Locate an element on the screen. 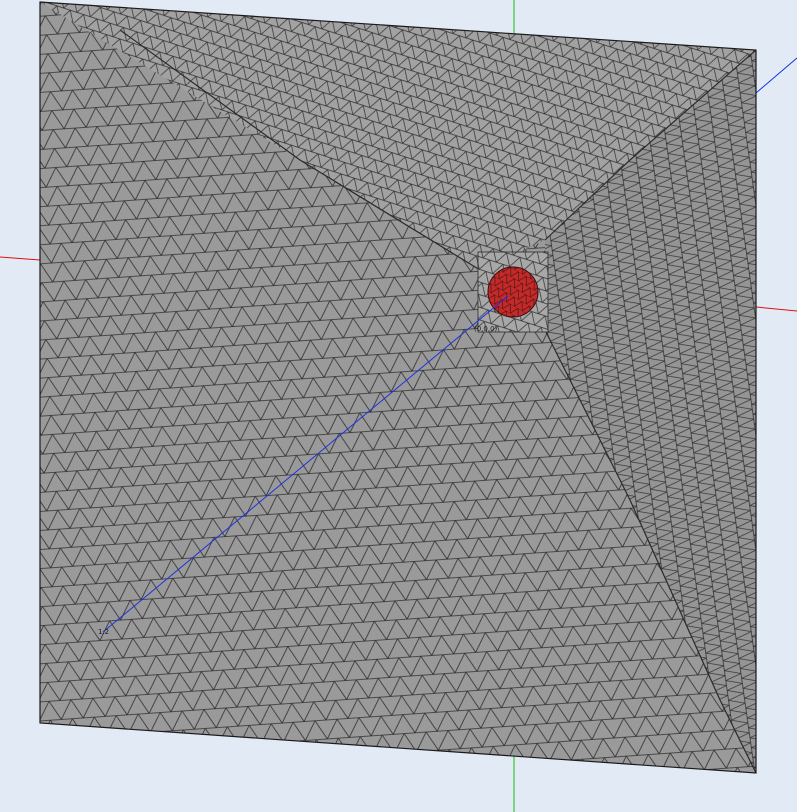 The height and width of the screenshot is (812, 797). z-axis-line is located at coordinates (776, 75).